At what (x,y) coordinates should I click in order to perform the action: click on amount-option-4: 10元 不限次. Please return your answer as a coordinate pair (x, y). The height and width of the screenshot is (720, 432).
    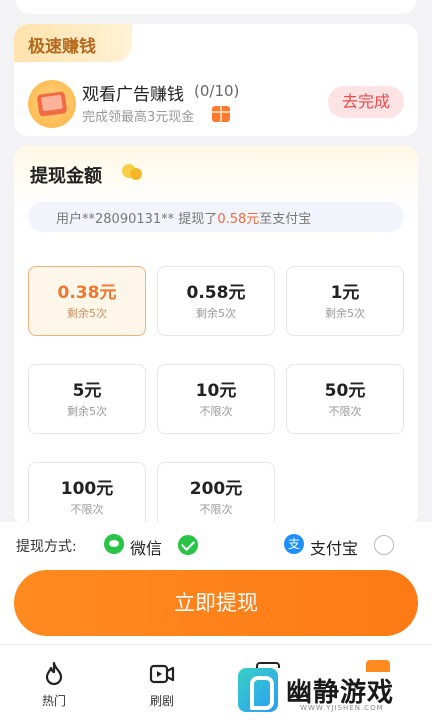
    Looking at the image, I should click on (216, 399).